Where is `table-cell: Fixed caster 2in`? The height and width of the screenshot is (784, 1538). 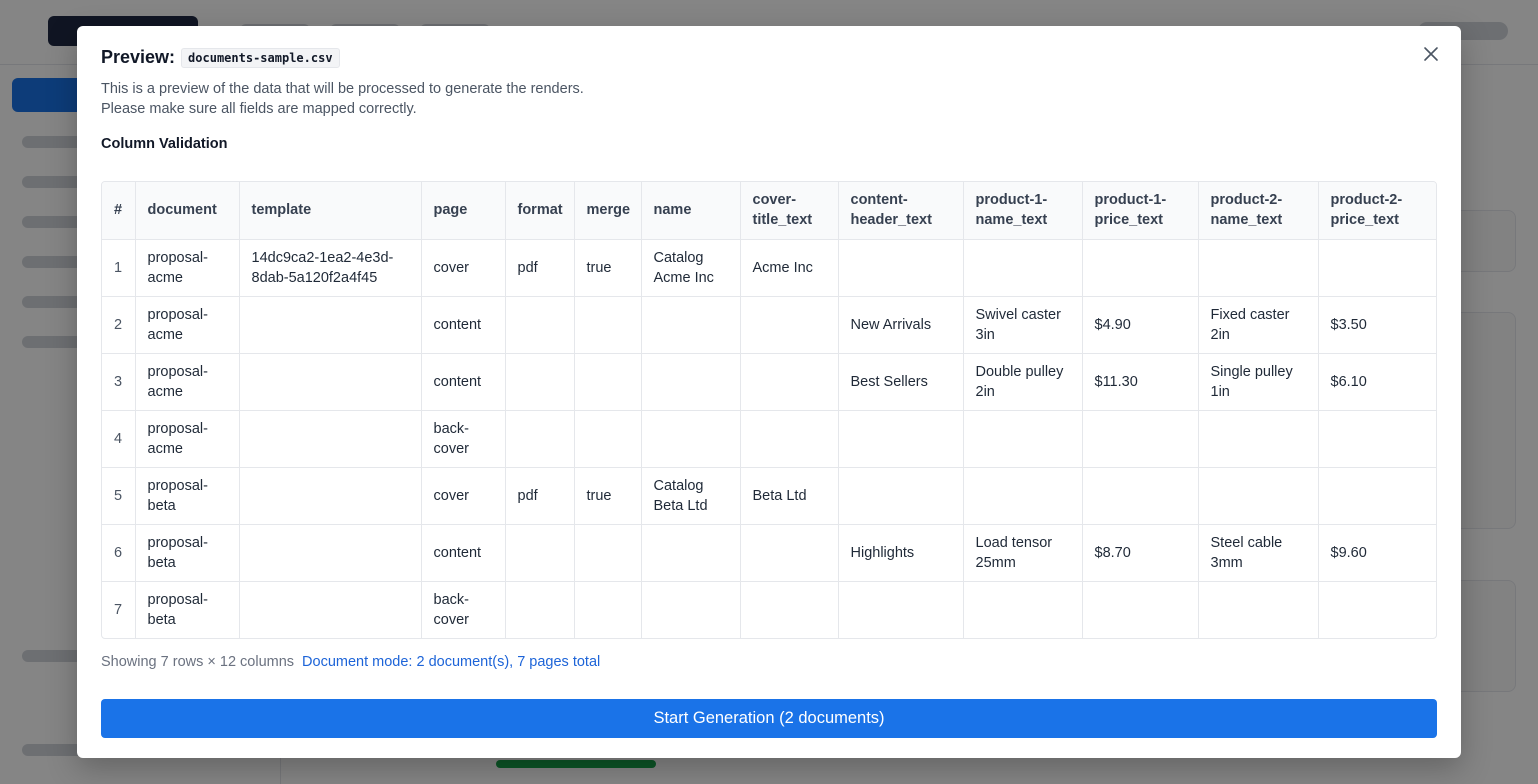 table-cell: Fixed caster 2in is located at coordinates (1258, 325).